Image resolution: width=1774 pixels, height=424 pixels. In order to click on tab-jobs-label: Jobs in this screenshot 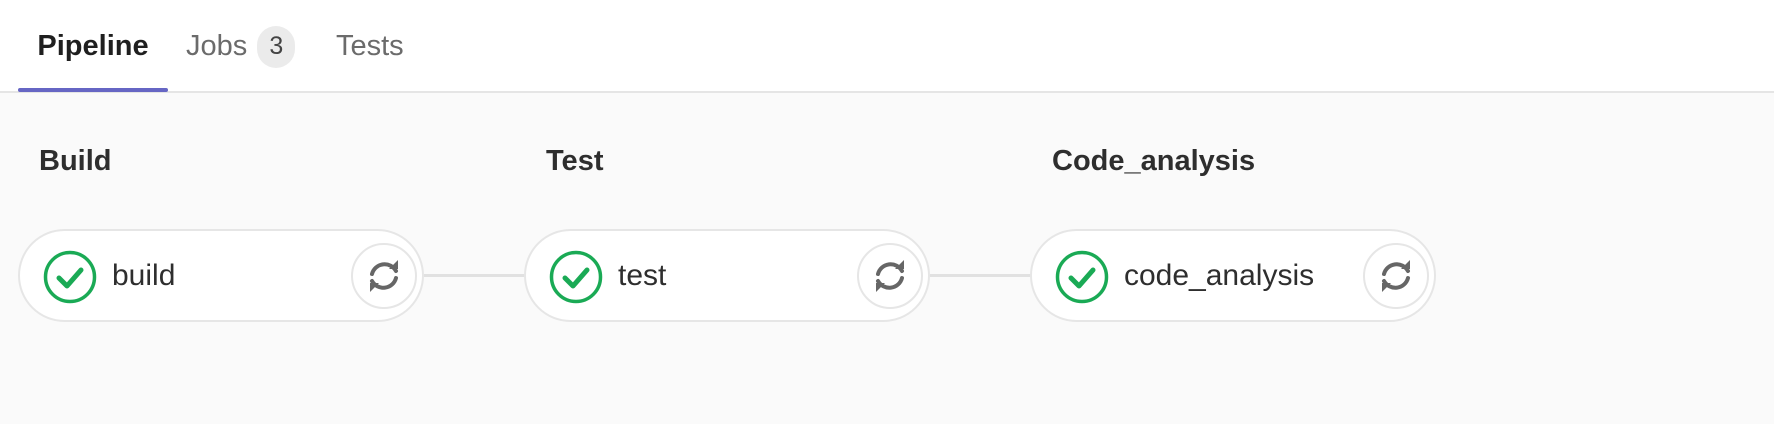, I will do `click(217, 46)`.